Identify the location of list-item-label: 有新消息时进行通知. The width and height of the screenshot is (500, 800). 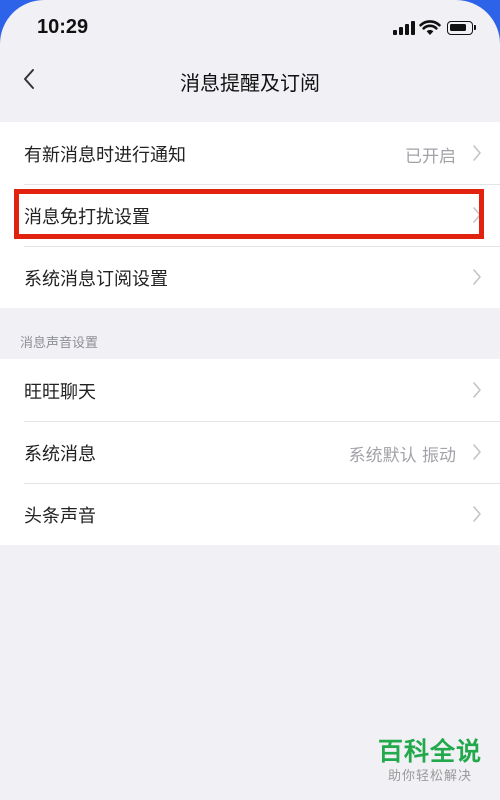
(105, 155).